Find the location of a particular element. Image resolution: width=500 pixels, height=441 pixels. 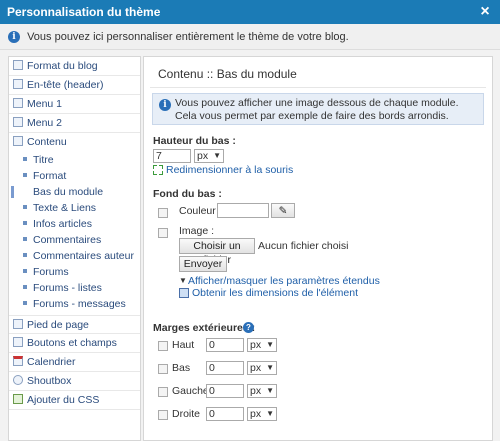

menu-icon is located at coordinates (18, 122).